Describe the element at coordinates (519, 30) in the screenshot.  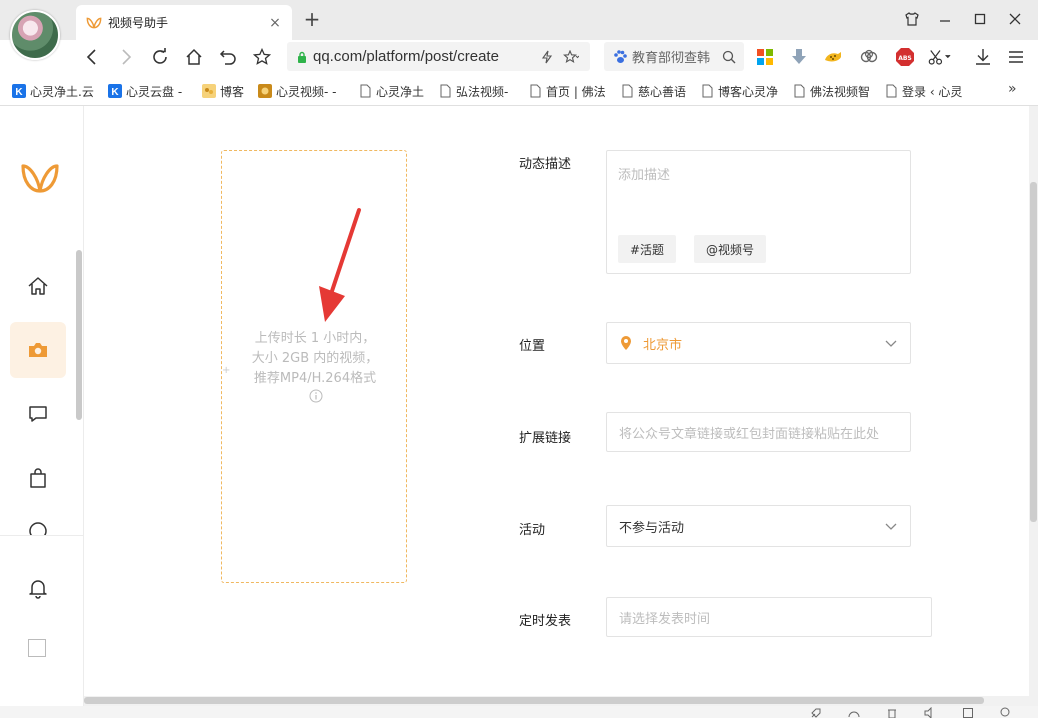
I see `browser-titlebar: 视频号助手 × +` at that location.